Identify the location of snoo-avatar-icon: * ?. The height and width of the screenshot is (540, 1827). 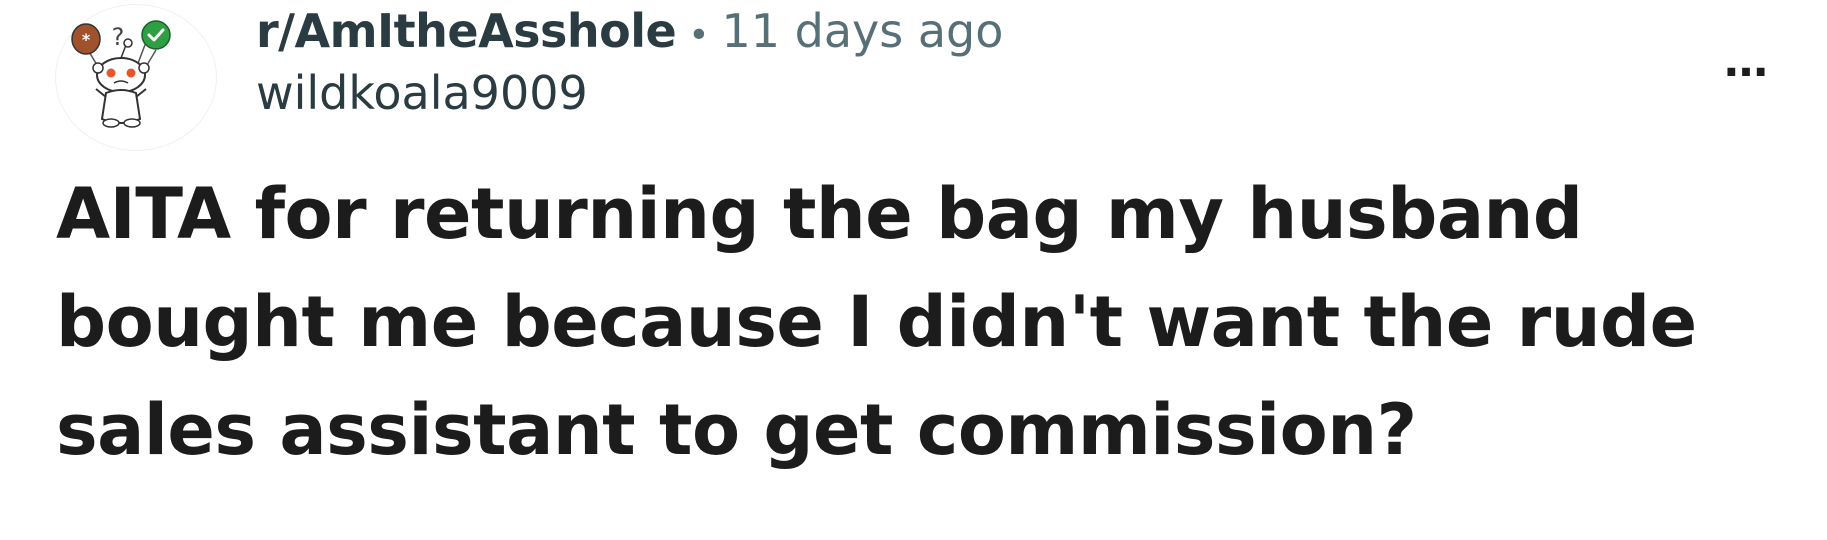
(121, 74).